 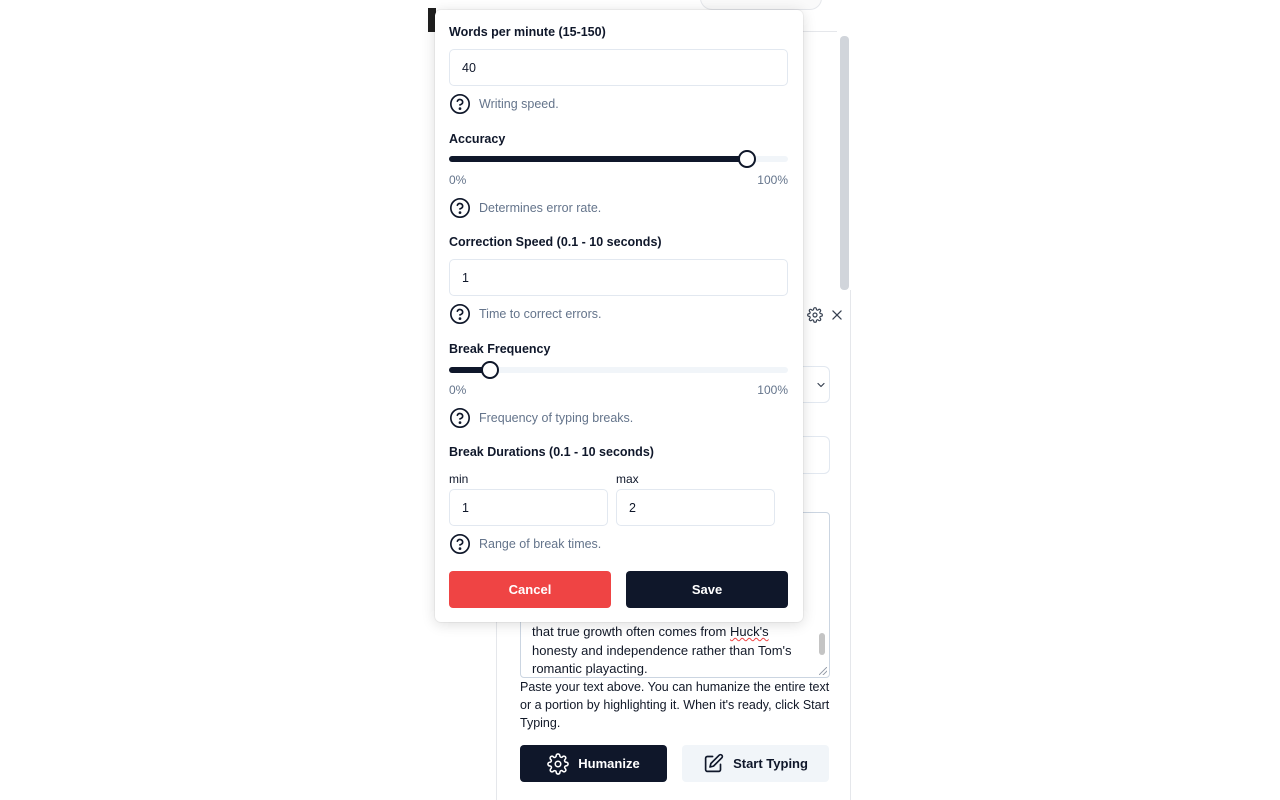 What do you see at coordinates (459, 479) in the screenshot?
I see `break-min-label: min` at bounding box center [459, 479].